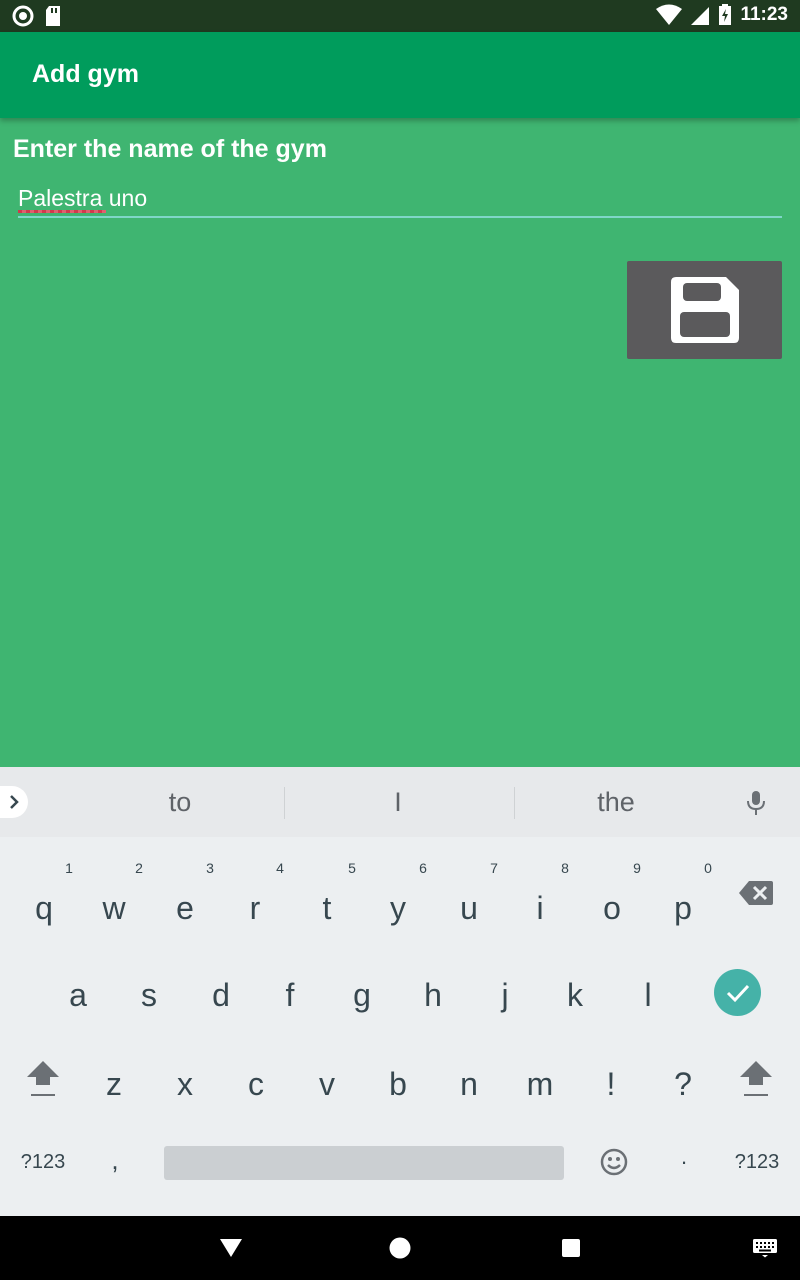  I want to click on key-r: 4r, so click(255, 900).